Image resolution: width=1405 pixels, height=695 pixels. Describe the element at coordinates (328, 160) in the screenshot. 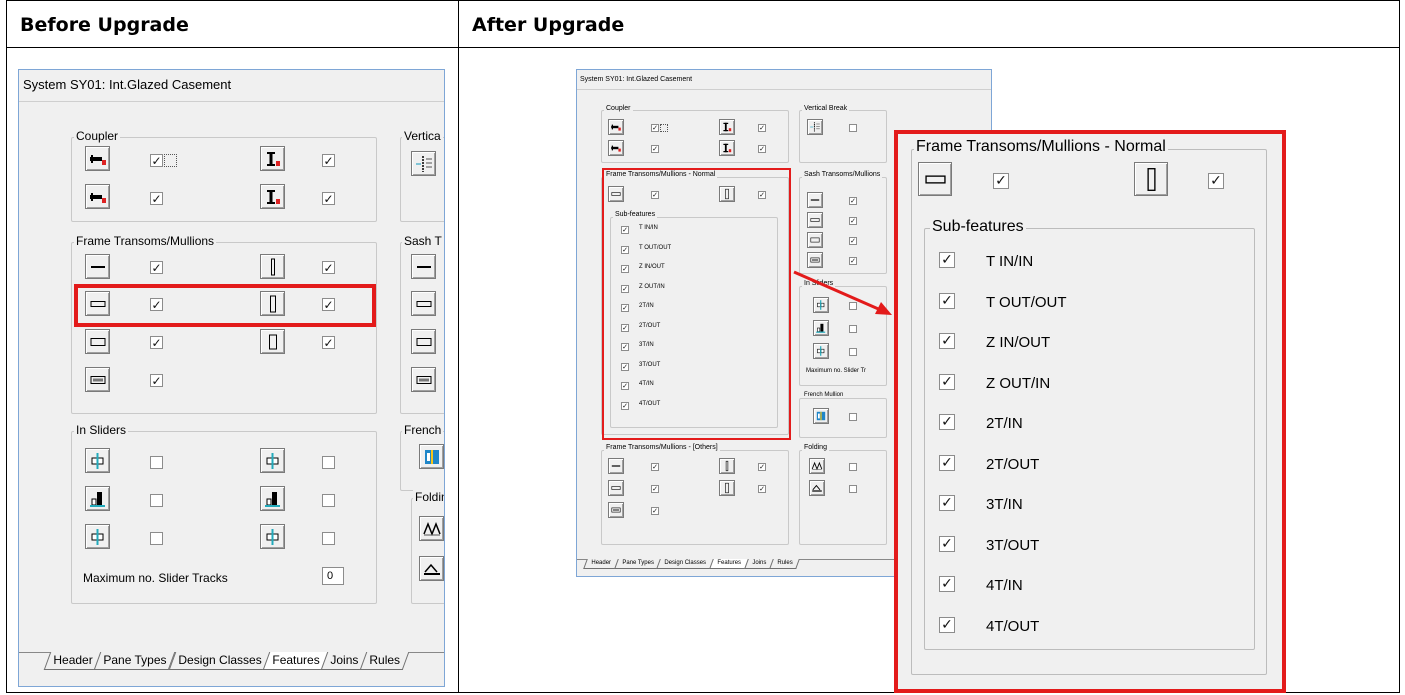

I see `before-ibeam-a-checkbox: ✓` at that location.